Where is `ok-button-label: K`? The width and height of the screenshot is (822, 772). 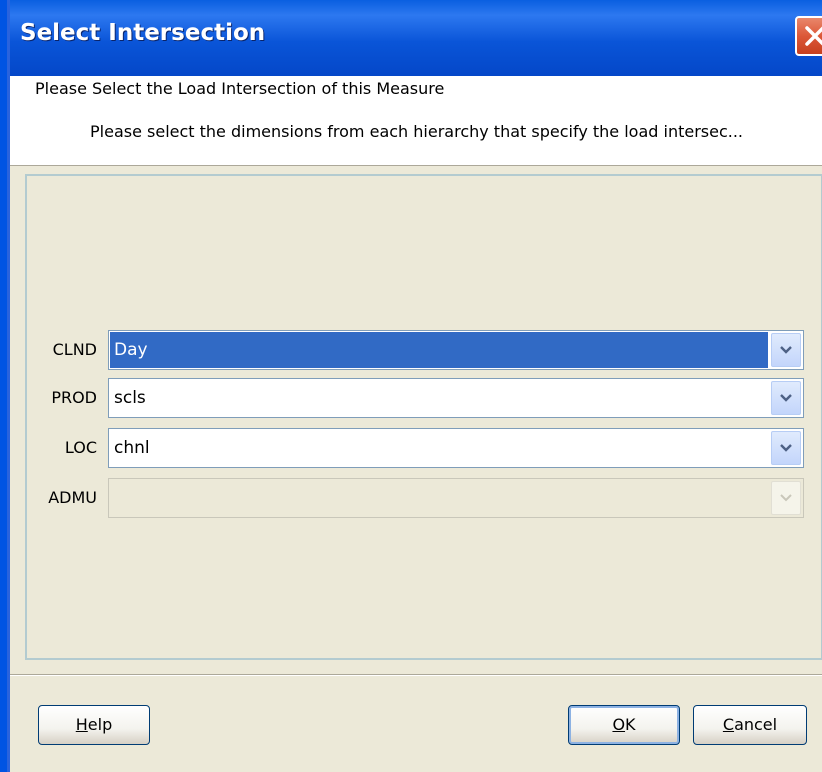 ok-button-label: K is located at coordinates (630, 724).